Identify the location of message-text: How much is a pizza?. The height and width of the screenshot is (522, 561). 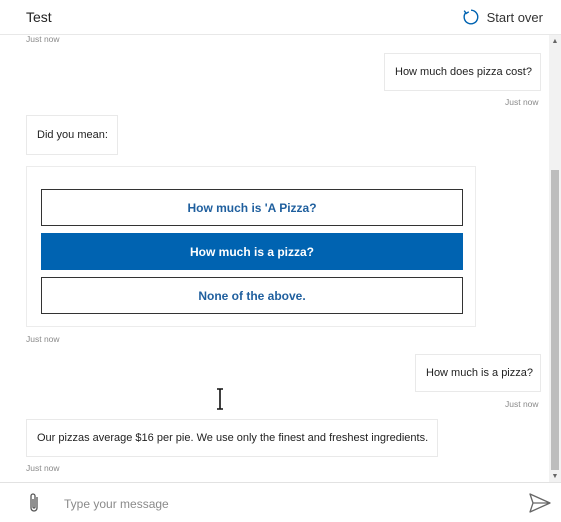
(479, 373).